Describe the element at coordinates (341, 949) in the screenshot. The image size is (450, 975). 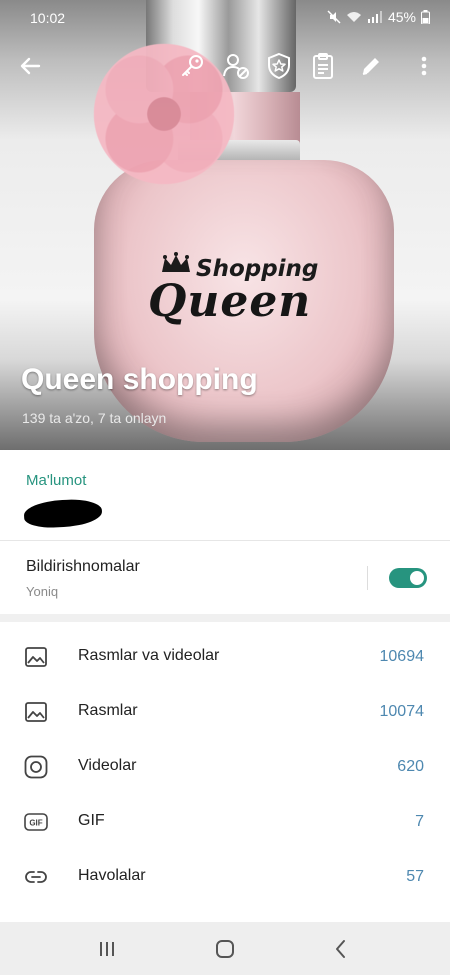
I see `back-icon` at that location.